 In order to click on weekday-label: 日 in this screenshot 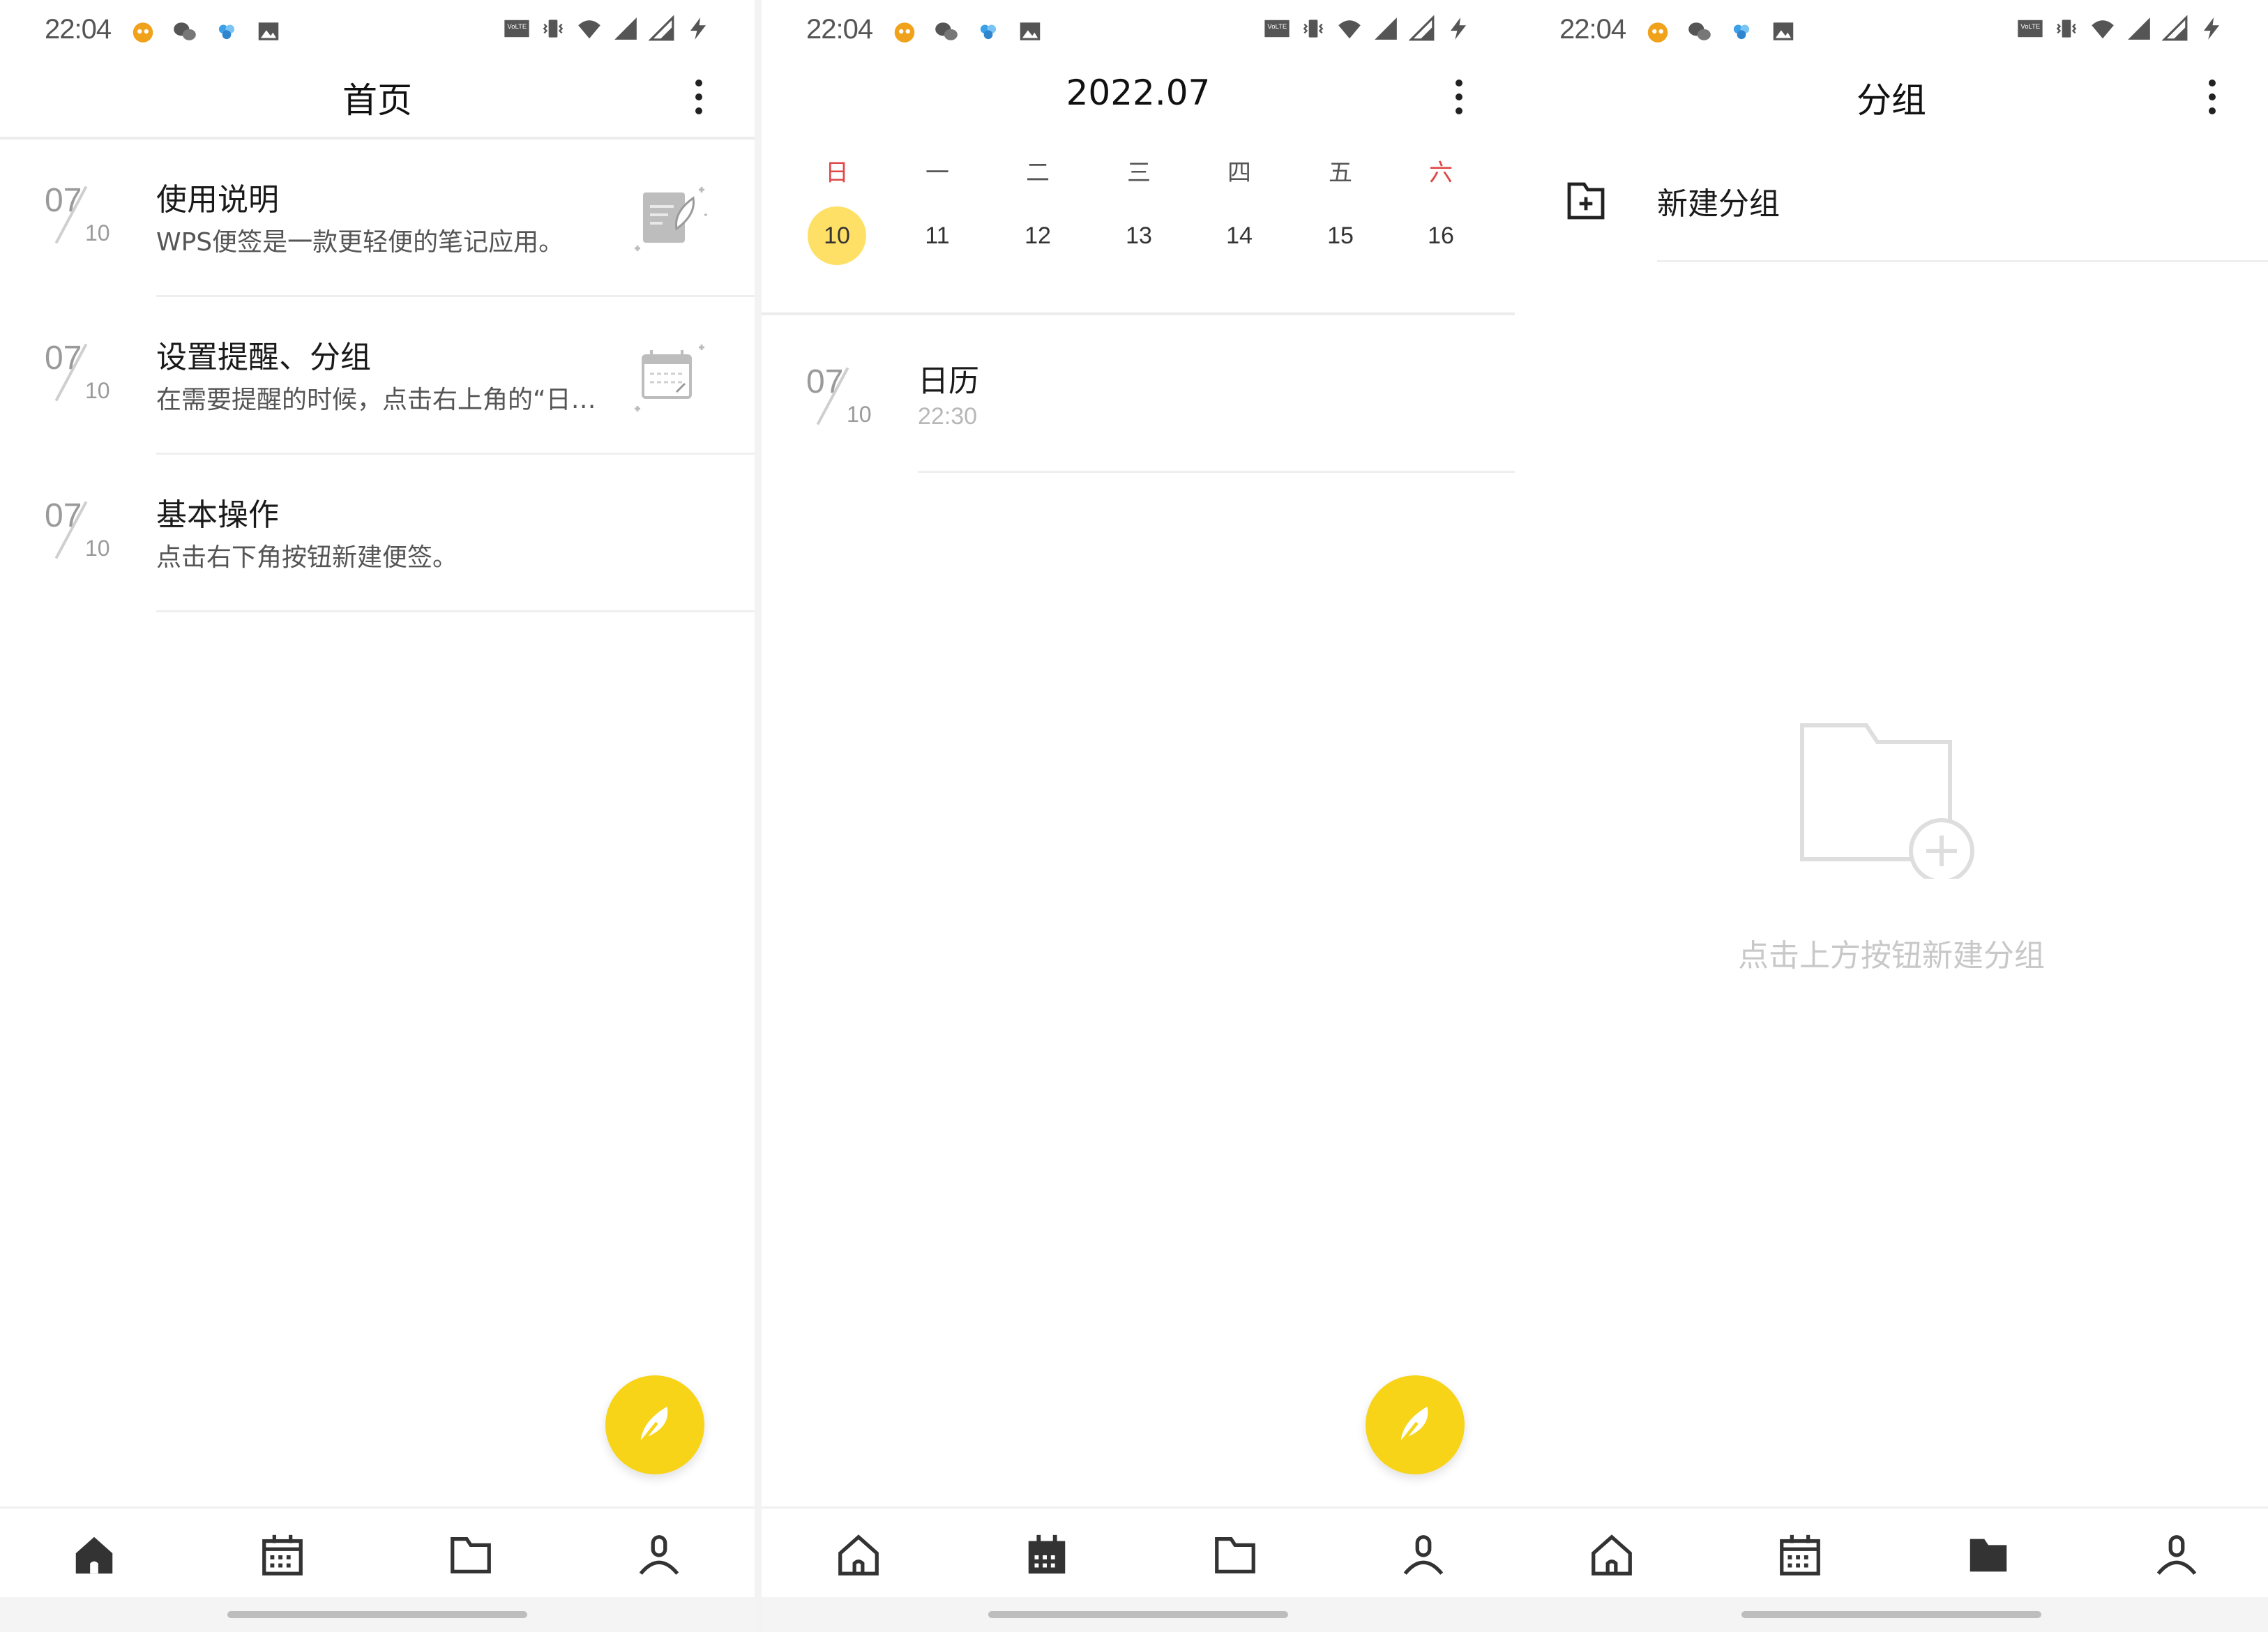, I will do `click(837, 173)`.